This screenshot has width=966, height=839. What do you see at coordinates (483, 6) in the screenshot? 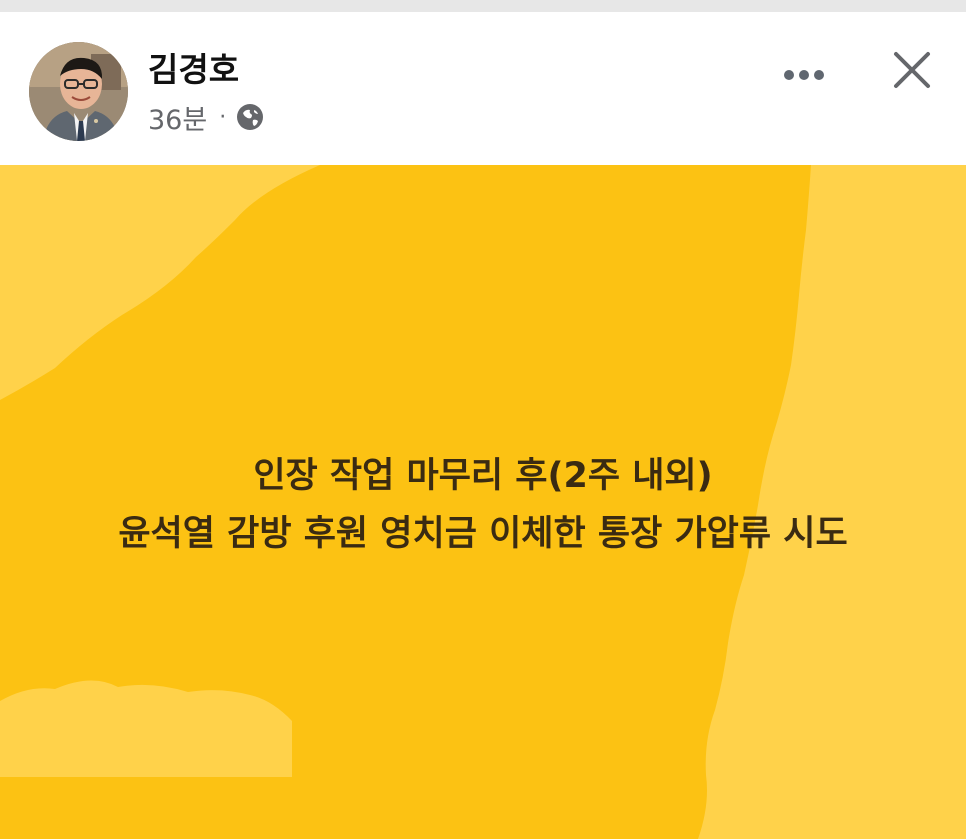
I see `top-divider` at bounding box center [483, 6].